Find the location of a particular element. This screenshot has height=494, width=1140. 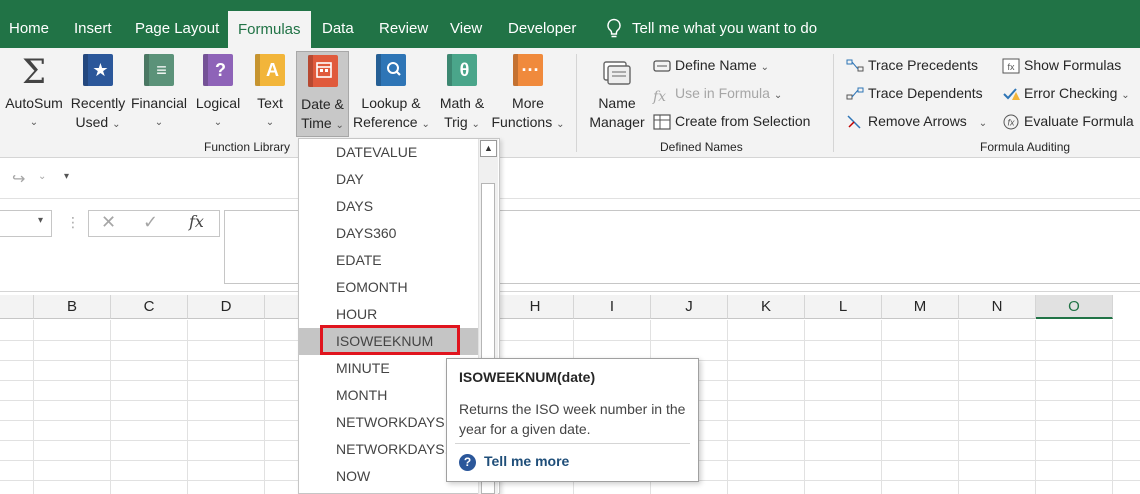

column-header-j: J is located at coordinates (689, 307).